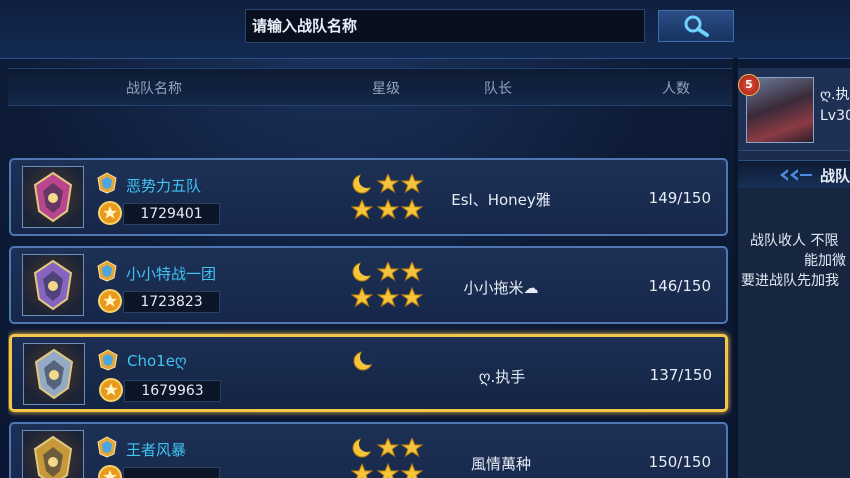 This screenshot has height=478, width=850. Describe the element at coordinates (794, 333) in the screenshot. I see `team-announcement: 战队收人 不限 能加微 要进战队先加我` at that location.